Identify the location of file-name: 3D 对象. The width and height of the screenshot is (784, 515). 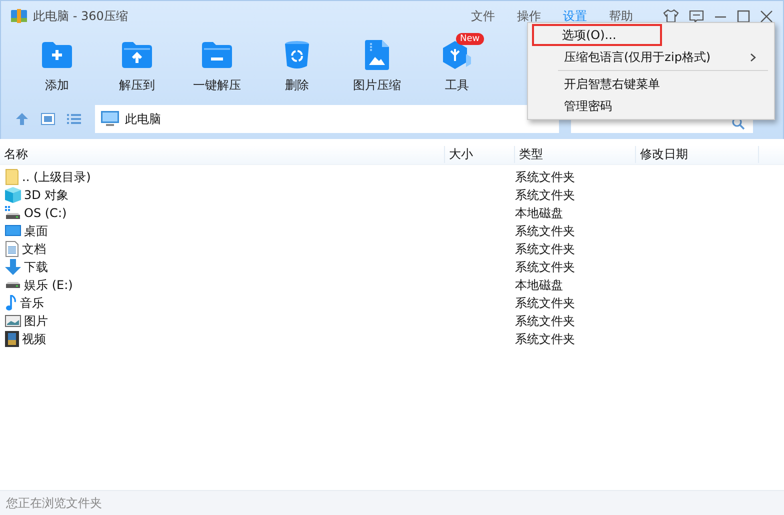
(257, 195).